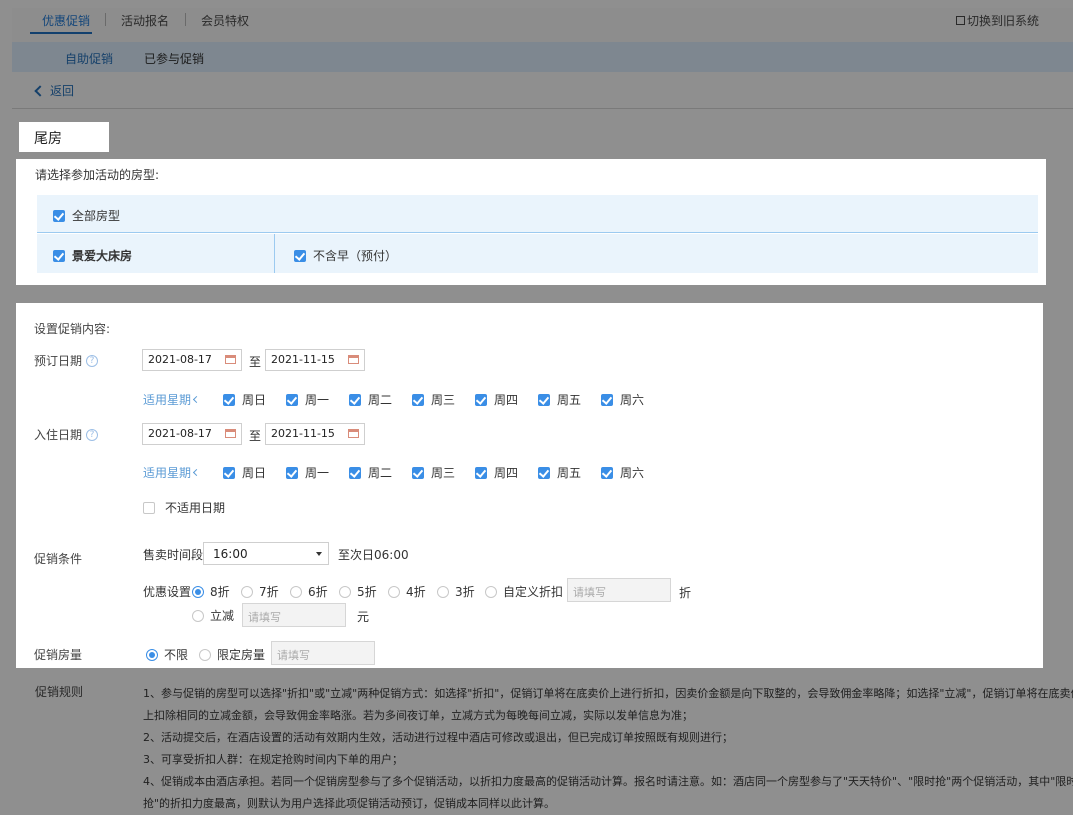 Image resolution: width=1073 pixels, height=815 pixels. What do you see at coordinates (367, 592) in the screenshot?
I see `discount-option: 5折` at bounding box center [367, 592].